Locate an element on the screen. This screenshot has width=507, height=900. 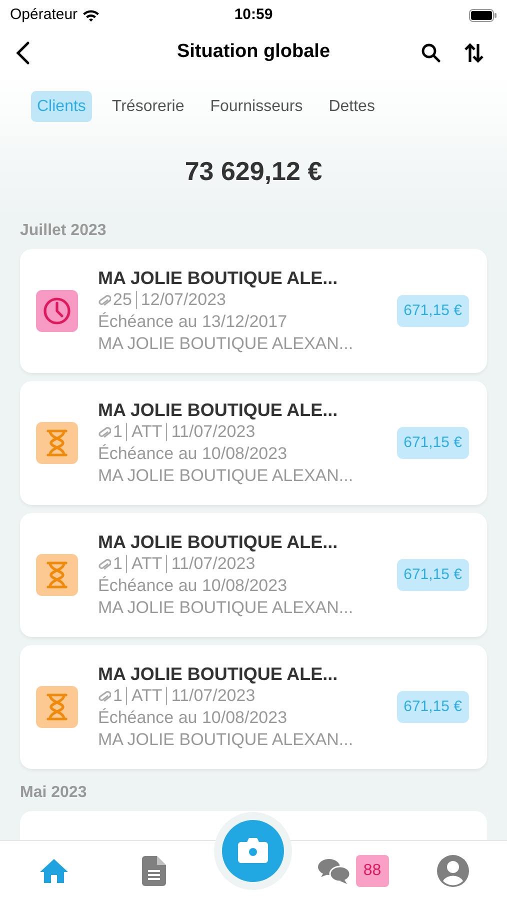
search-button is located at coordinates (431, 52).